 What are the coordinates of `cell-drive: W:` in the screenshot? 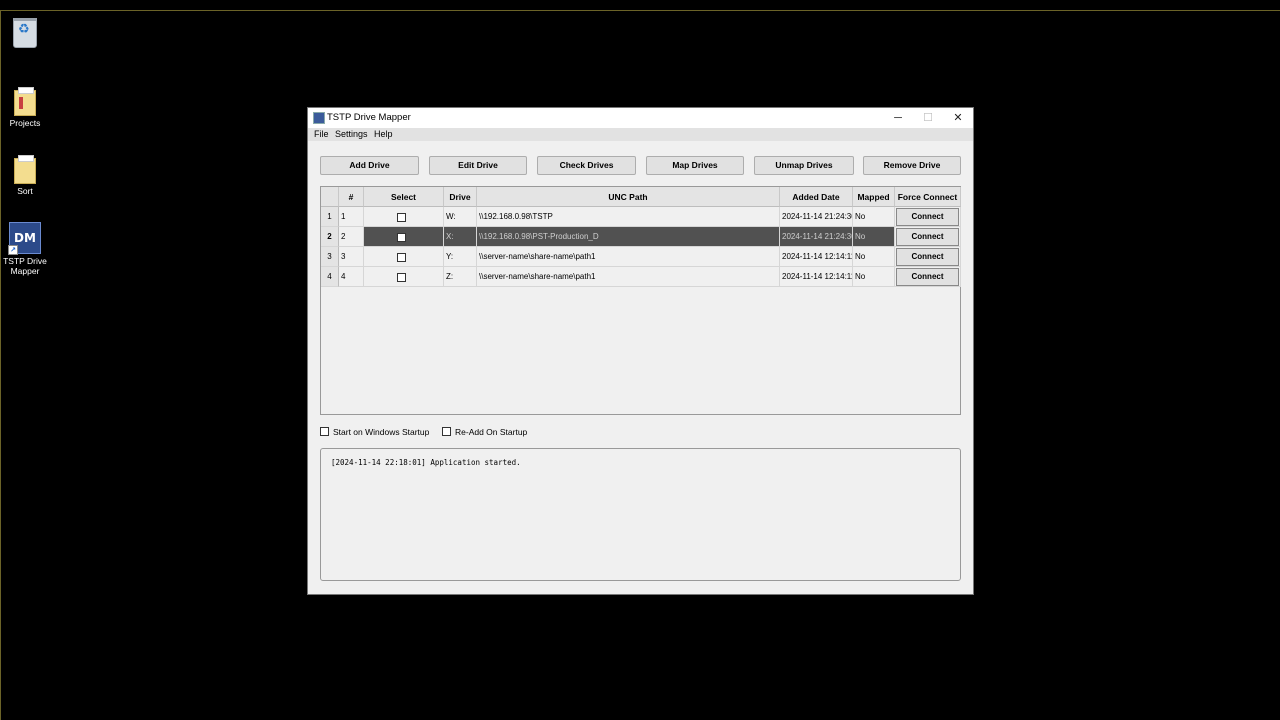 It's located at (460, 217).